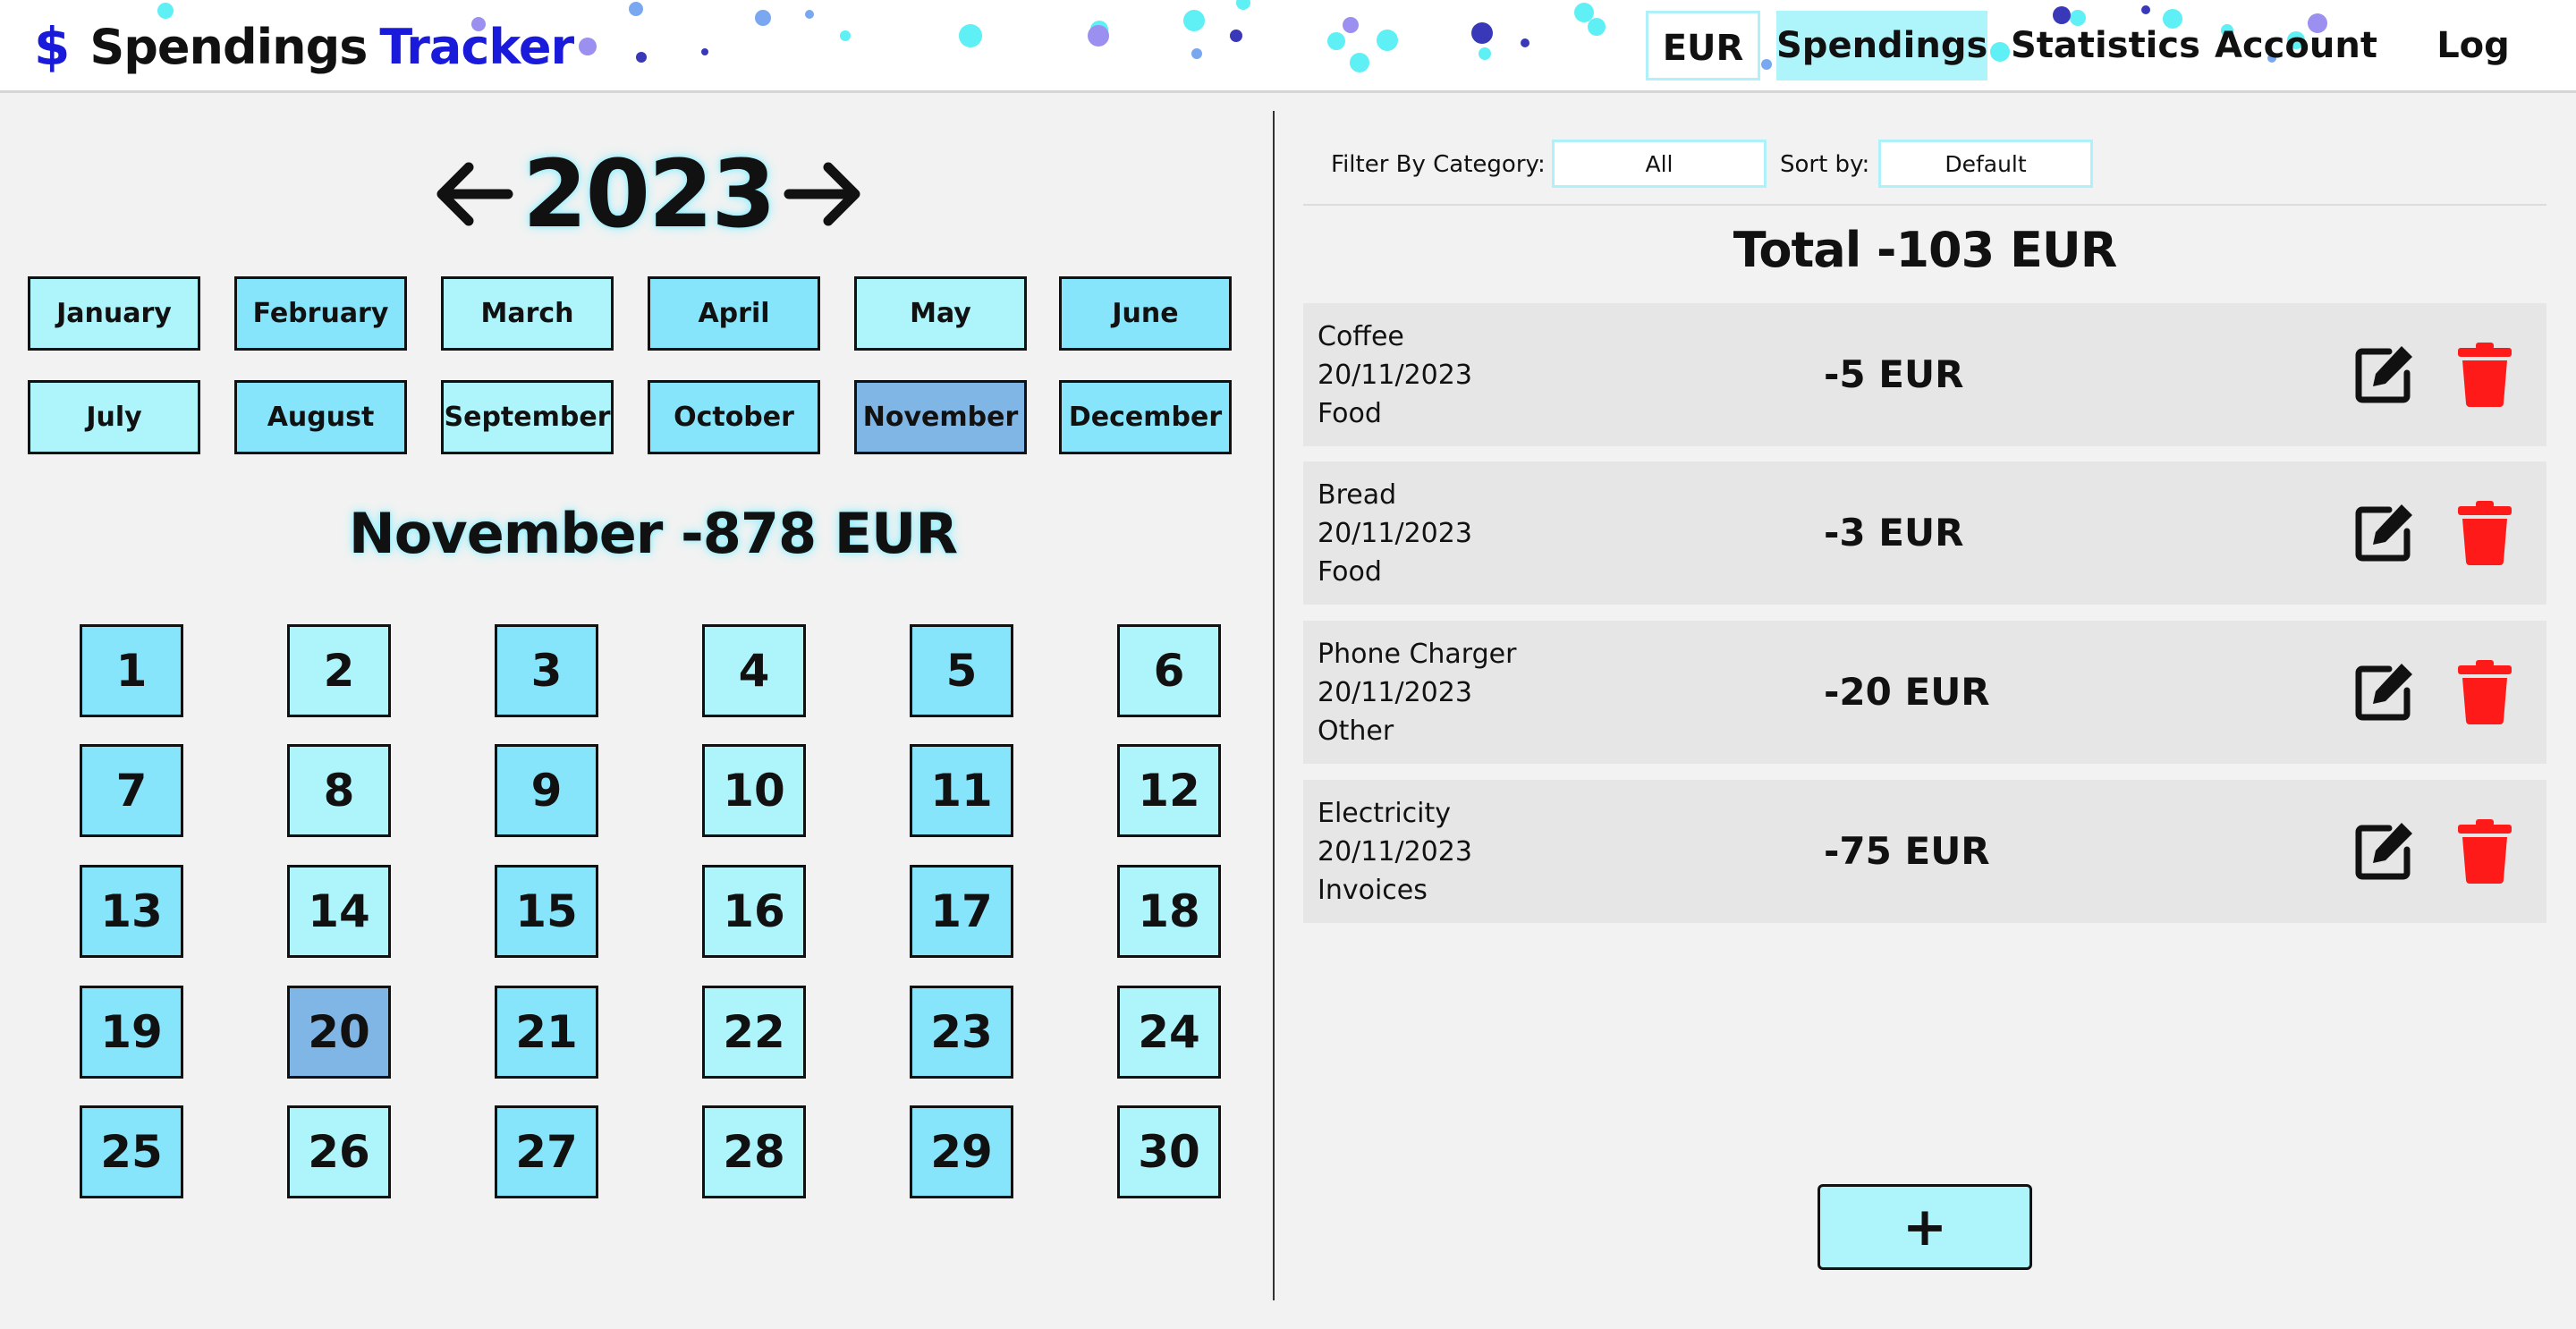 This screenshot has height=1329, width=2576. Describe the element at coordinates (1145, 313) in the screenshot. I see `month-june: June` at that location.